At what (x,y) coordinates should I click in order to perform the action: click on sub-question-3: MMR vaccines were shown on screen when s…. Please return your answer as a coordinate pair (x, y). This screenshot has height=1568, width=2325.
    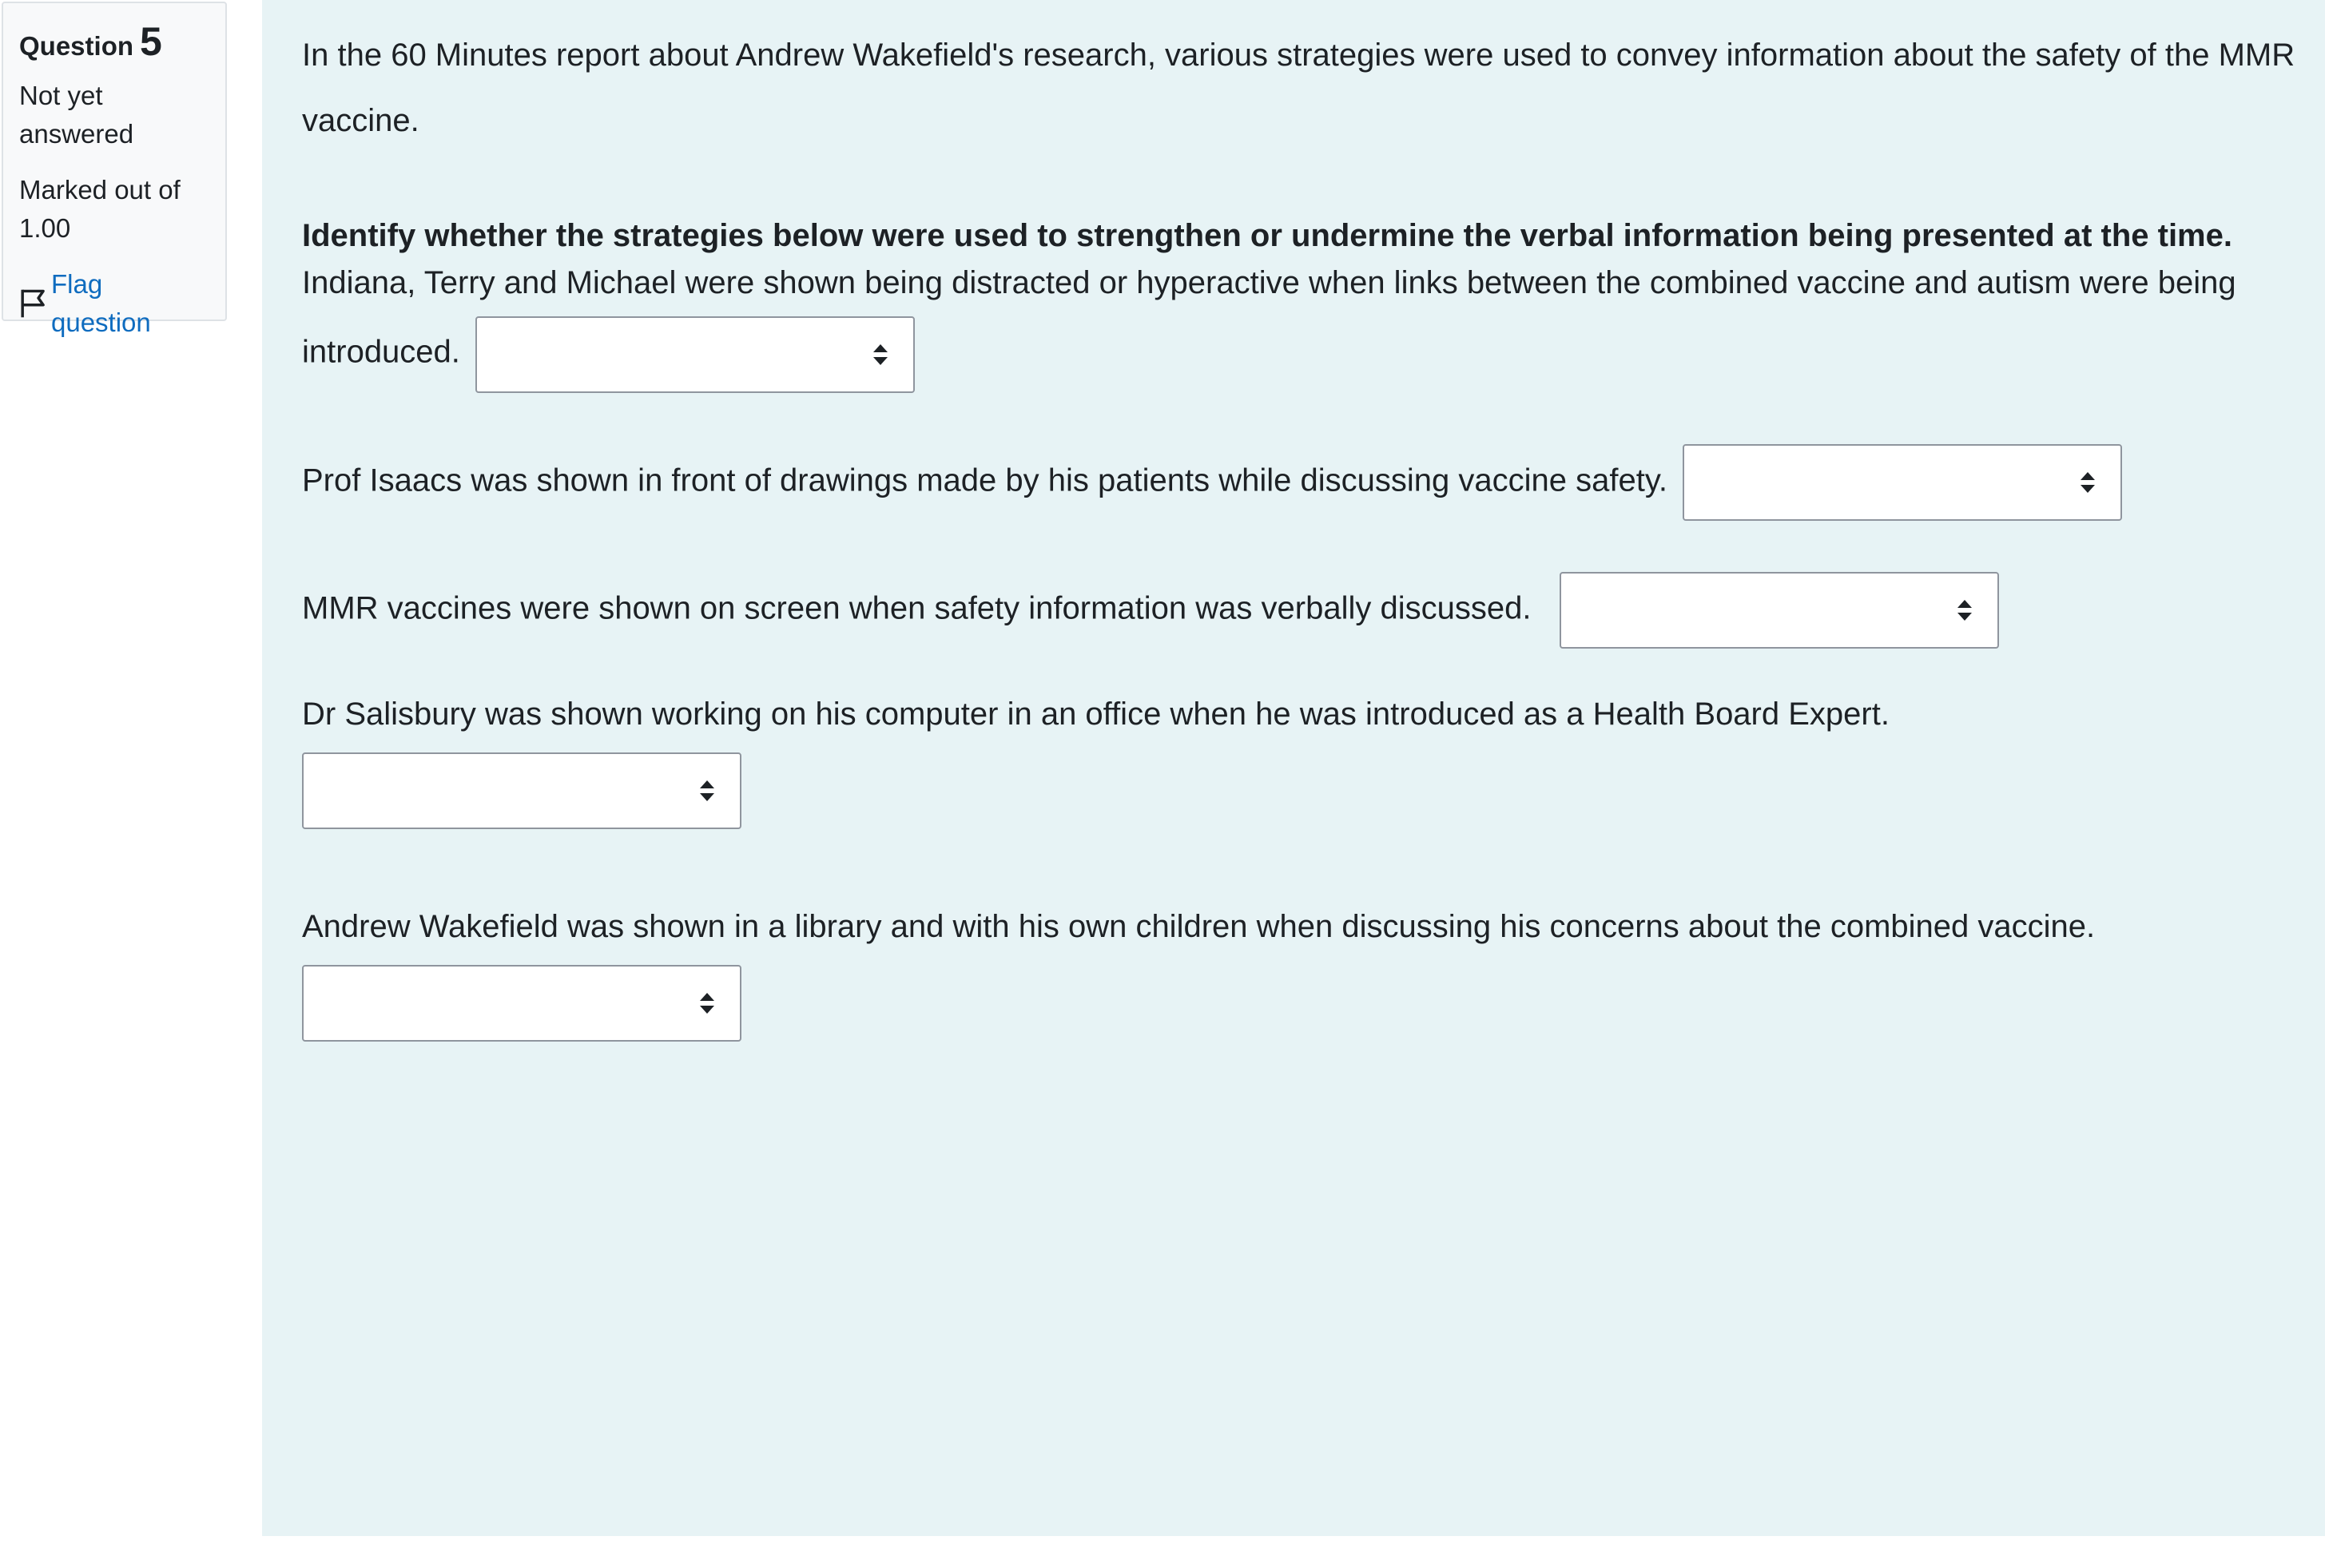
    Looking at the image, I should click on (1304, 610).